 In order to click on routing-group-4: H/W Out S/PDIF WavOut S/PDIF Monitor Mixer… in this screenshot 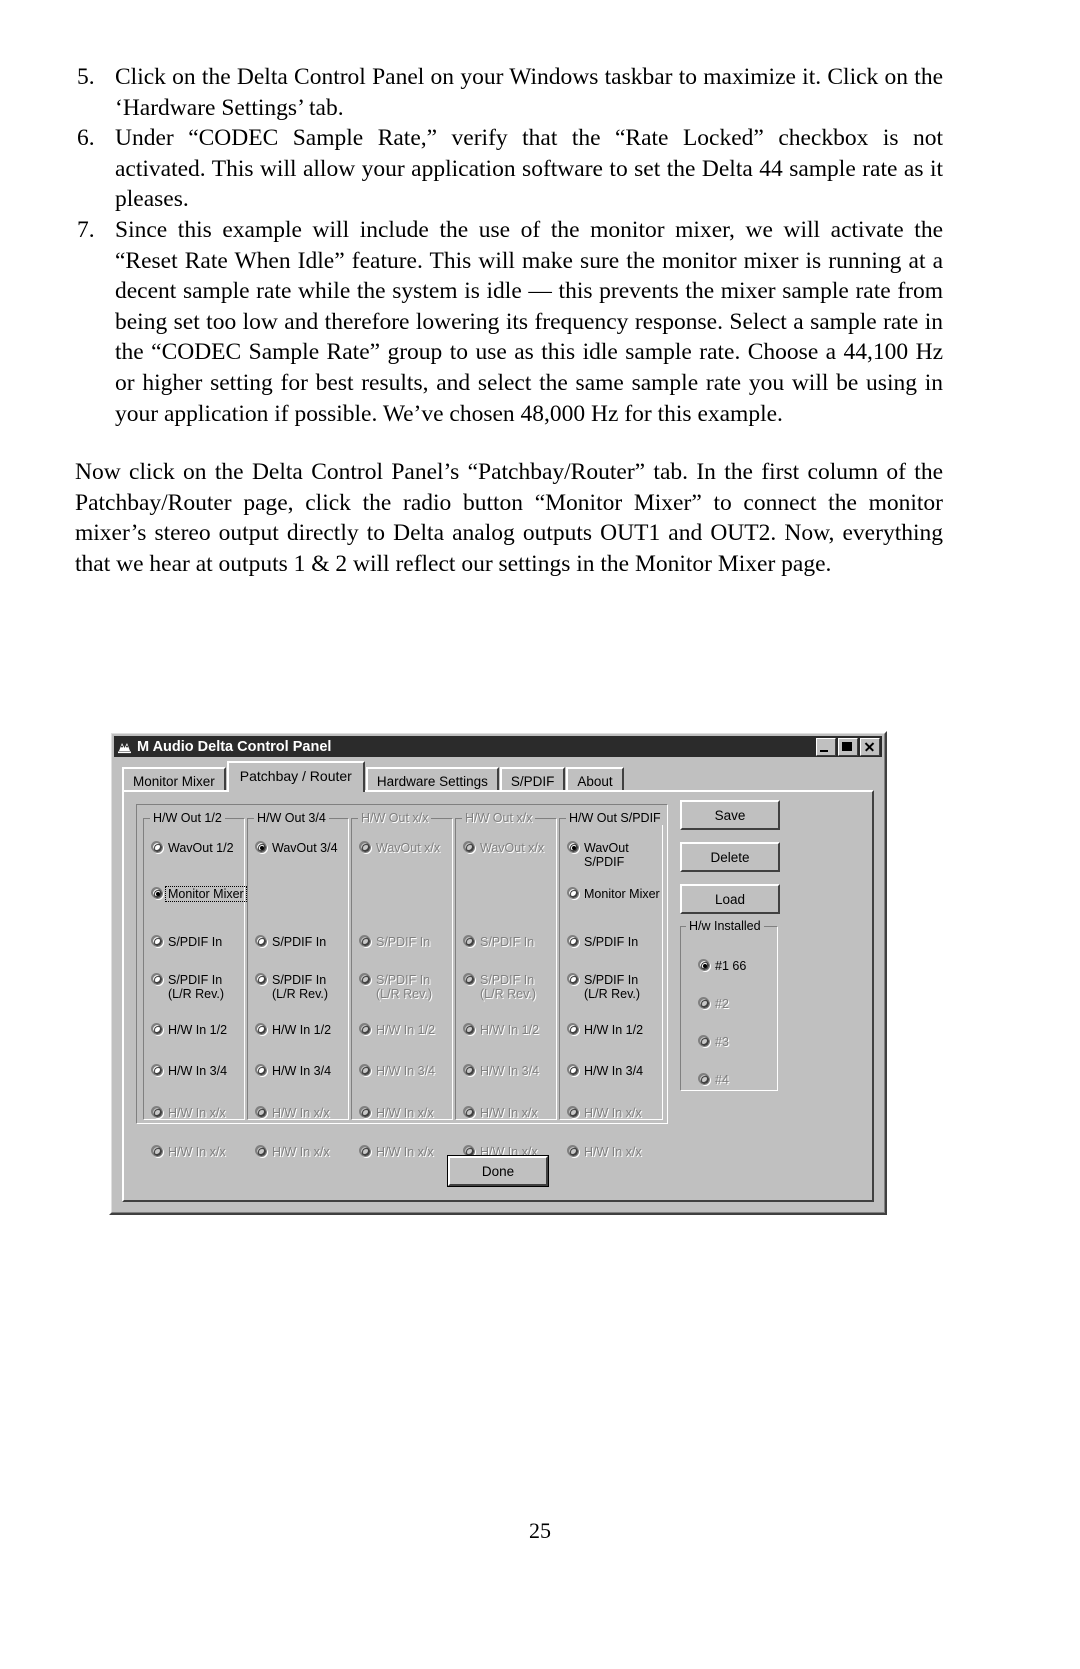, I will do `click(611, 985)`.